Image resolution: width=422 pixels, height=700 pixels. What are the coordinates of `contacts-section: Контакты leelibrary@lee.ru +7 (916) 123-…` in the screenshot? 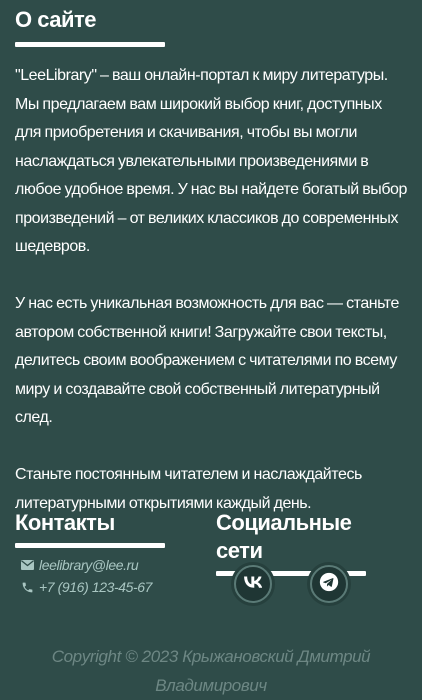 It's located at (95, 553).